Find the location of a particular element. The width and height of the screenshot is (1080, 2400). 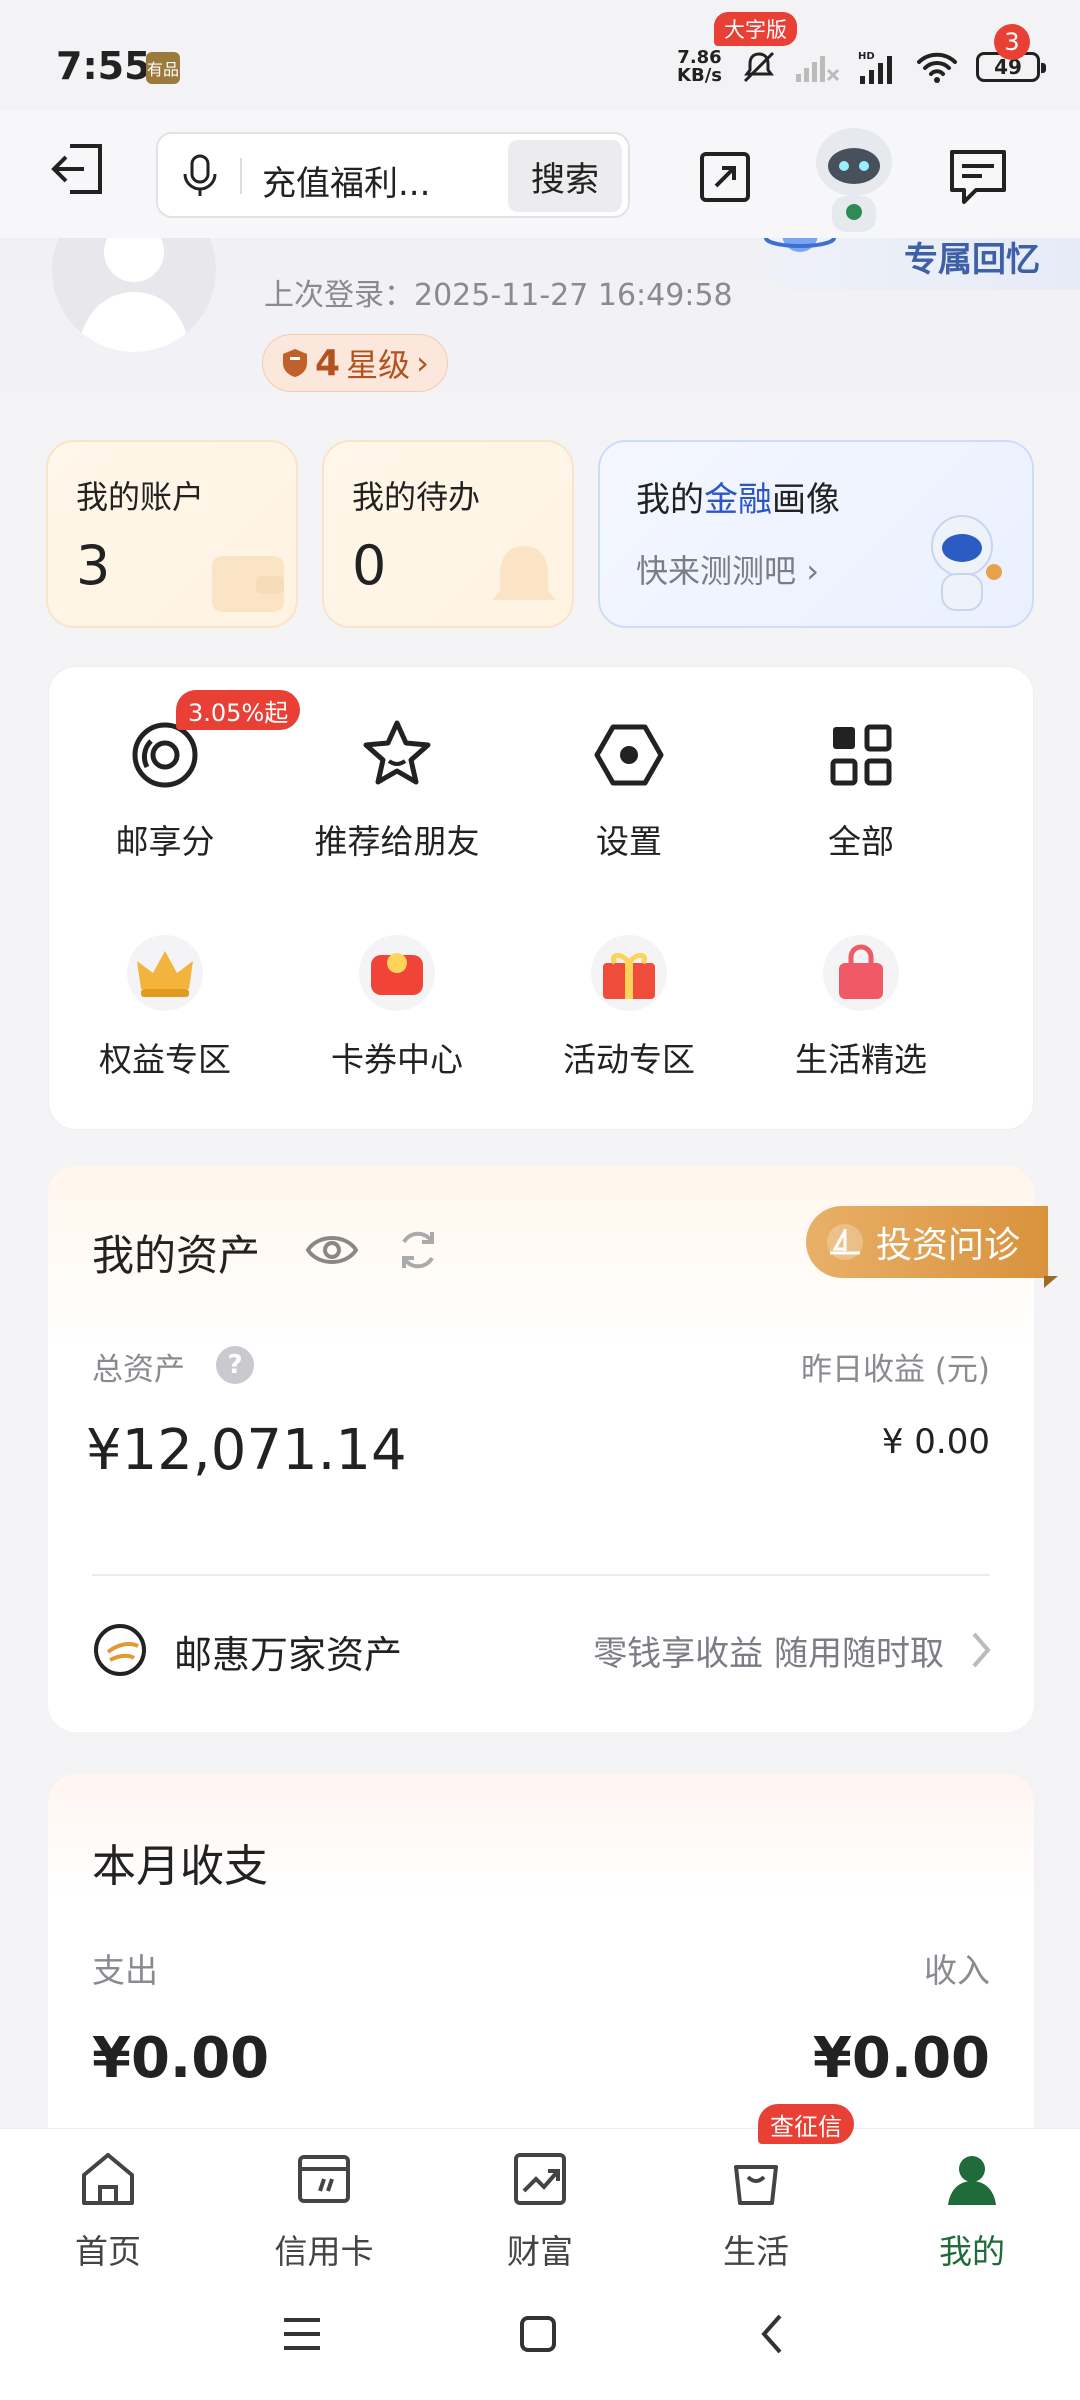

bell-icon is located at coordinates (524, 573).